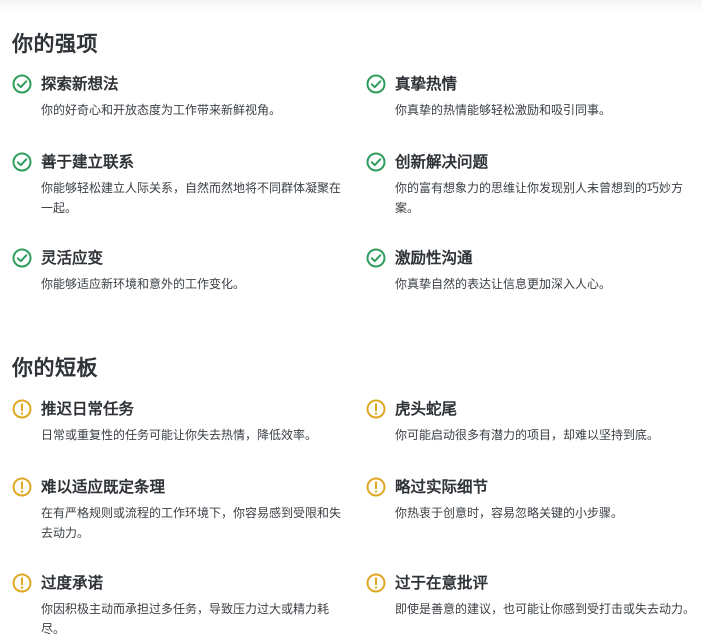  I want to click on strength-title: 激励性沟通, so click(434, 258).